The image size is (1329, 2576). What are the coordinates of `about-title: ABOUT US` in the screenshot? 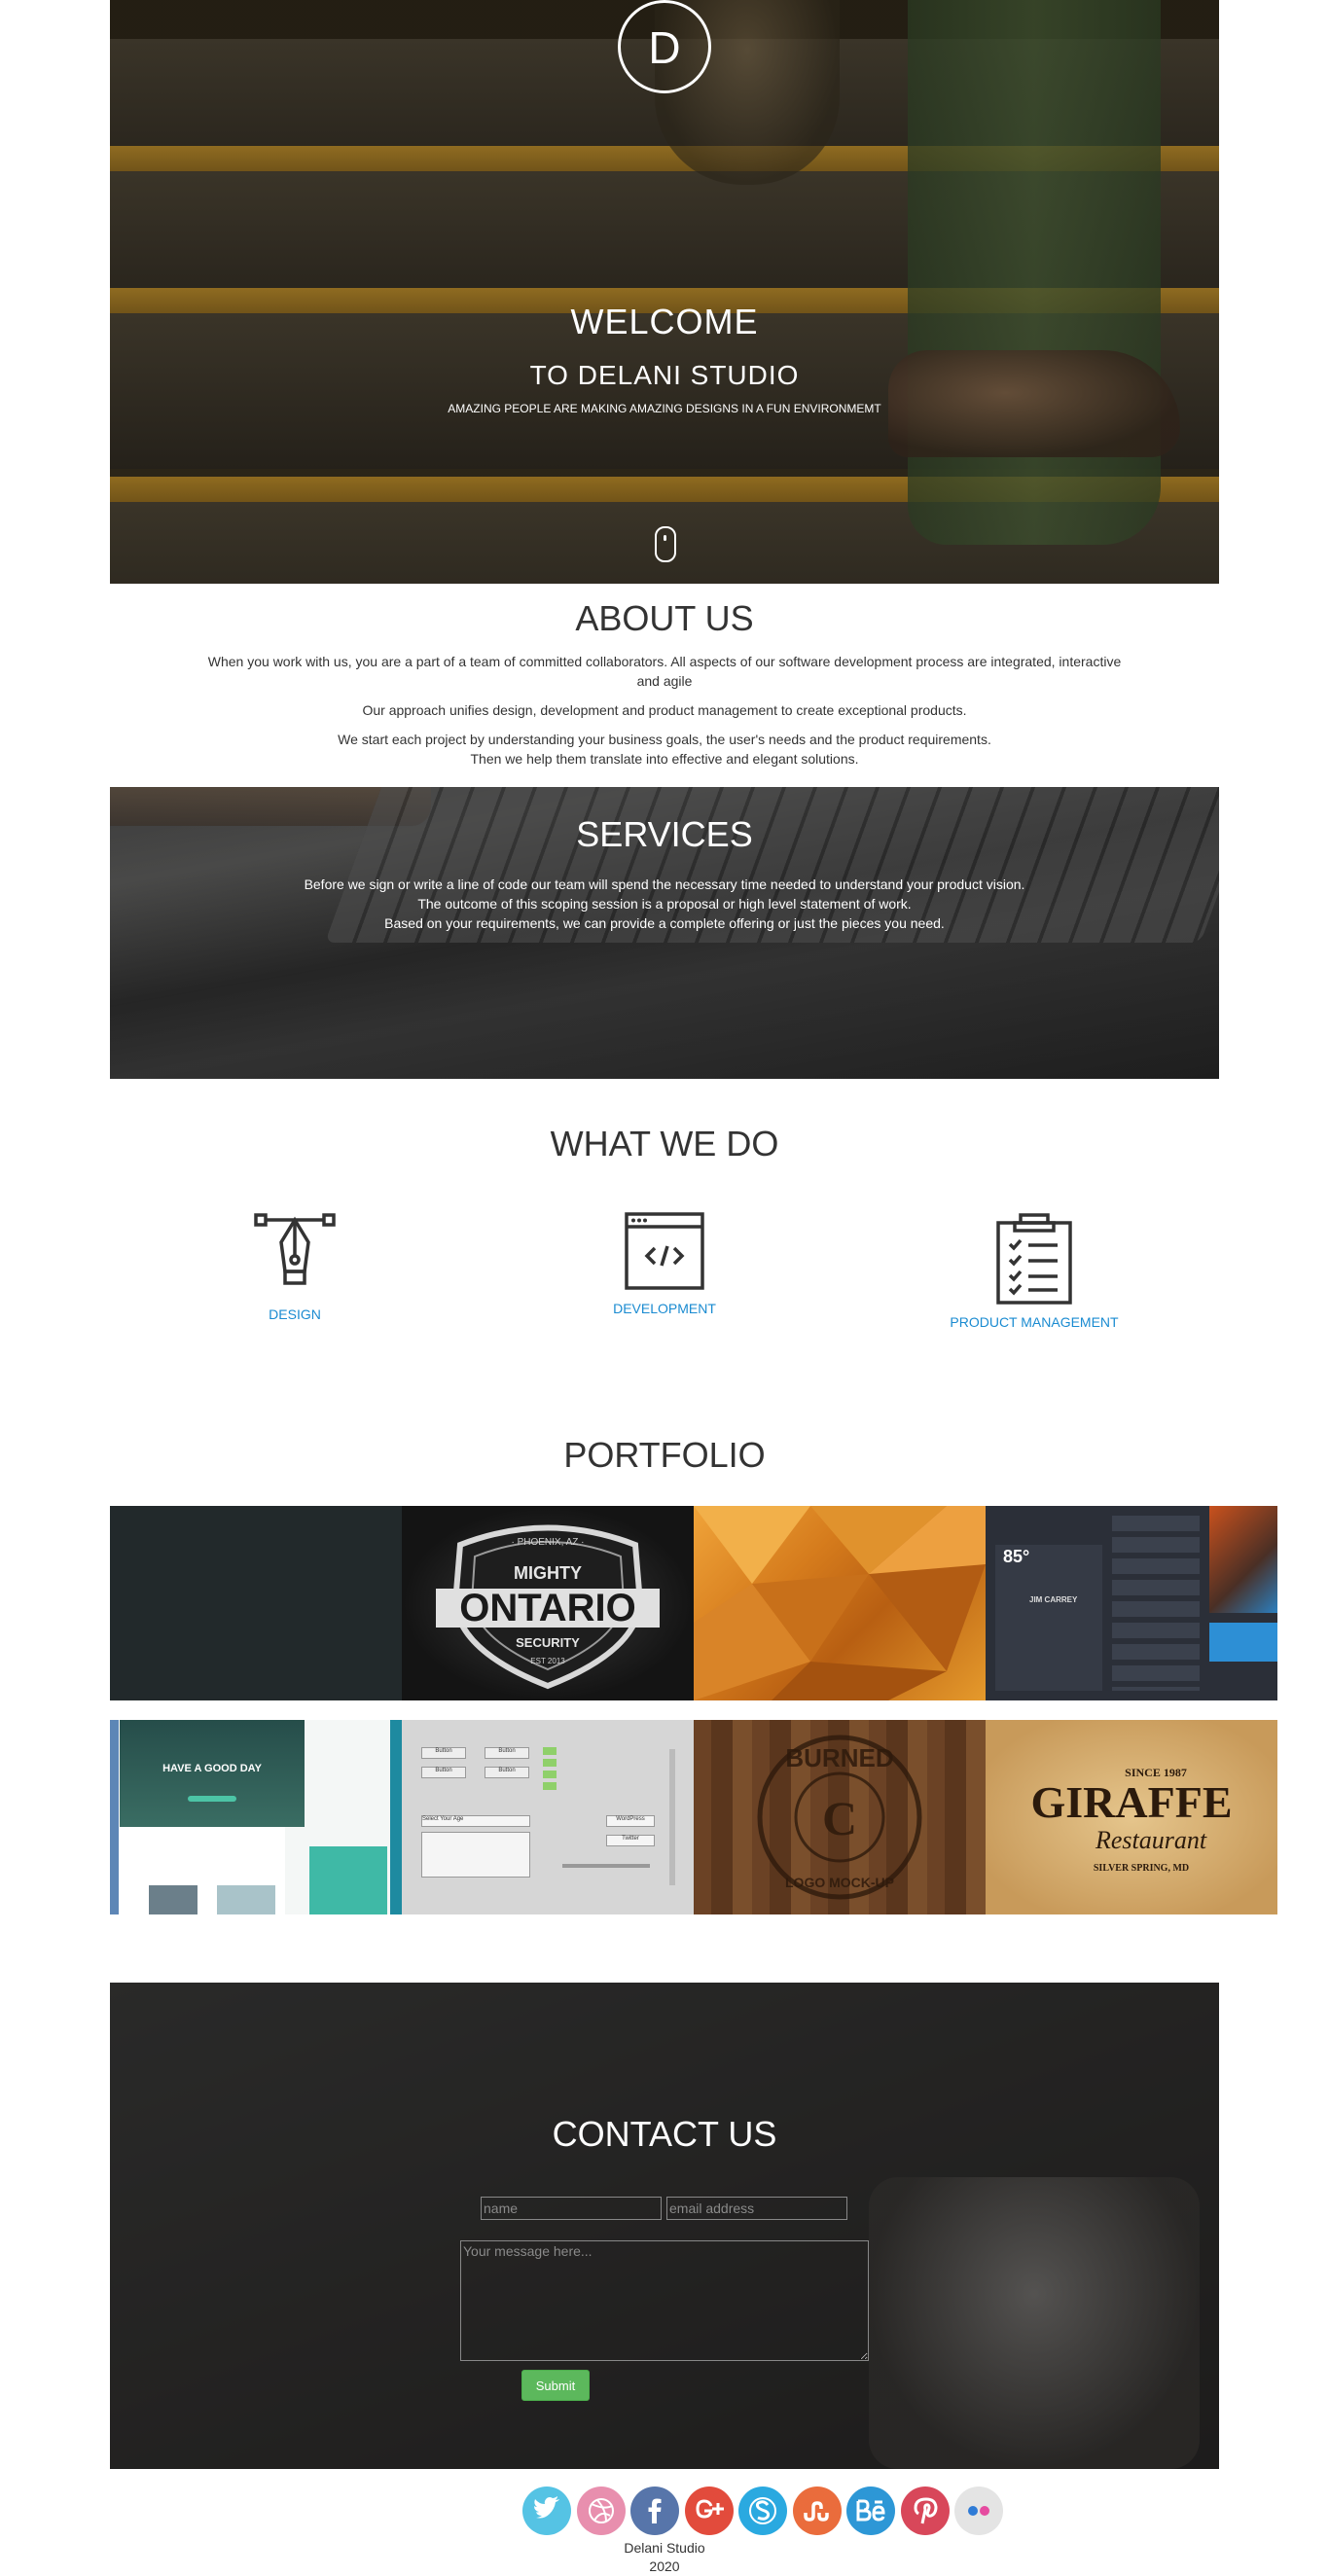 It's located at (664, 618).